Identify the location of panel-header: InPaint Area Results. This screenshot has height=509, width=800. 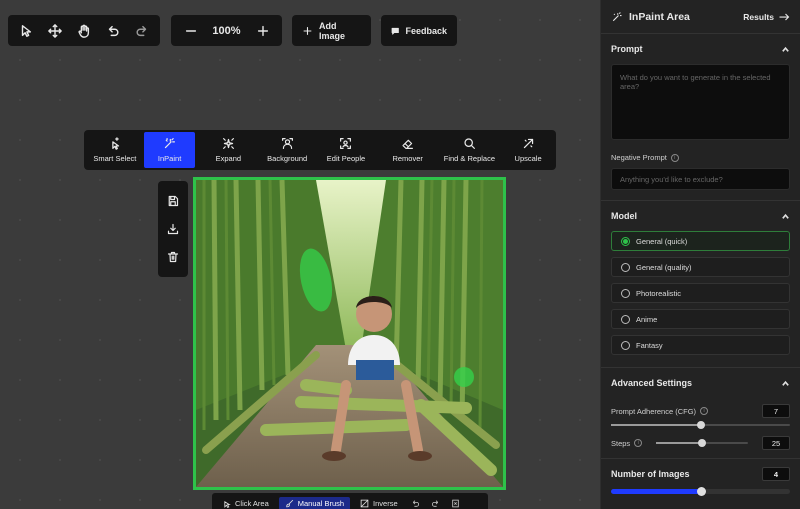
(700, 17).